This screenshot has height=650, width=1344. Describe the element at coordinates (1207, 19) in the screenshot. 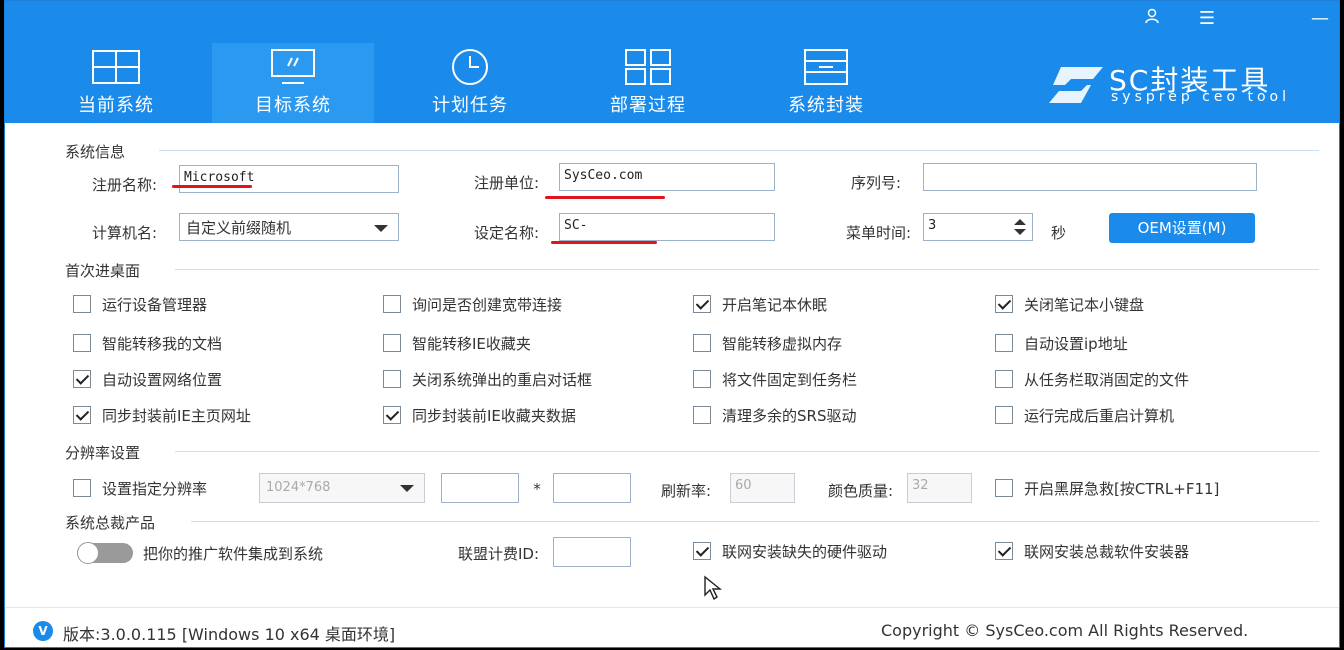

I see `menu-icon: ☰` at that location.